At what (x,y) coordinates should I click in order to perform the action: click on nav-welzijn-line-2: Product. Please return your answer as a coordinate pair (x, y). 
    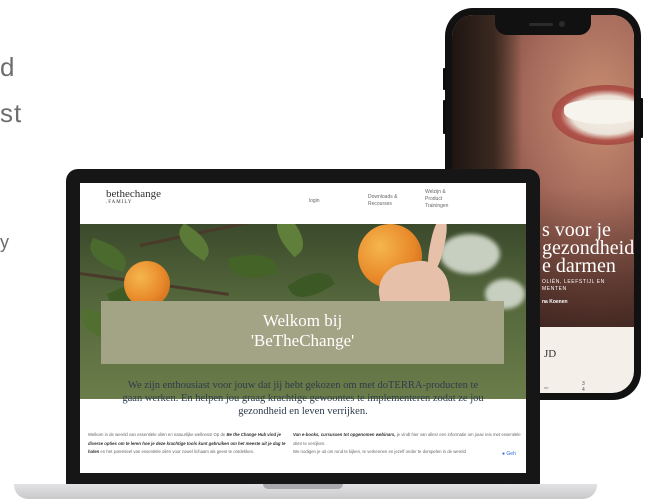
    Looking at the image, I should click on (434, 199).